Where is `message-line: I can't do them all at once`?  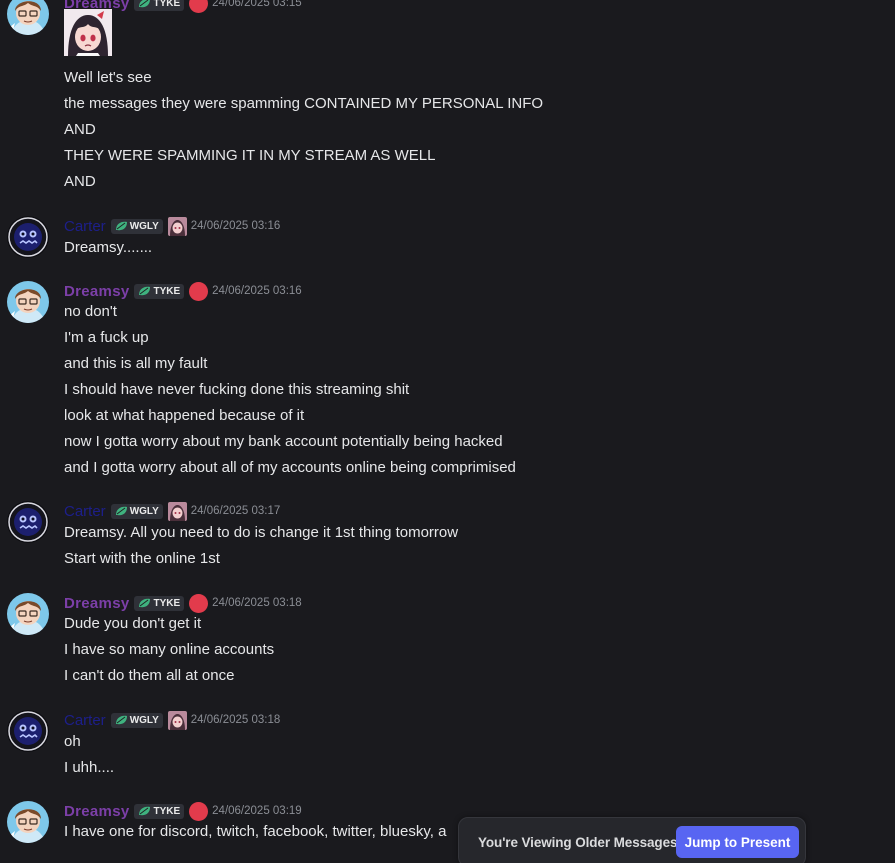
message-line: I can't do them all at once is located at coordinates (149, 675).